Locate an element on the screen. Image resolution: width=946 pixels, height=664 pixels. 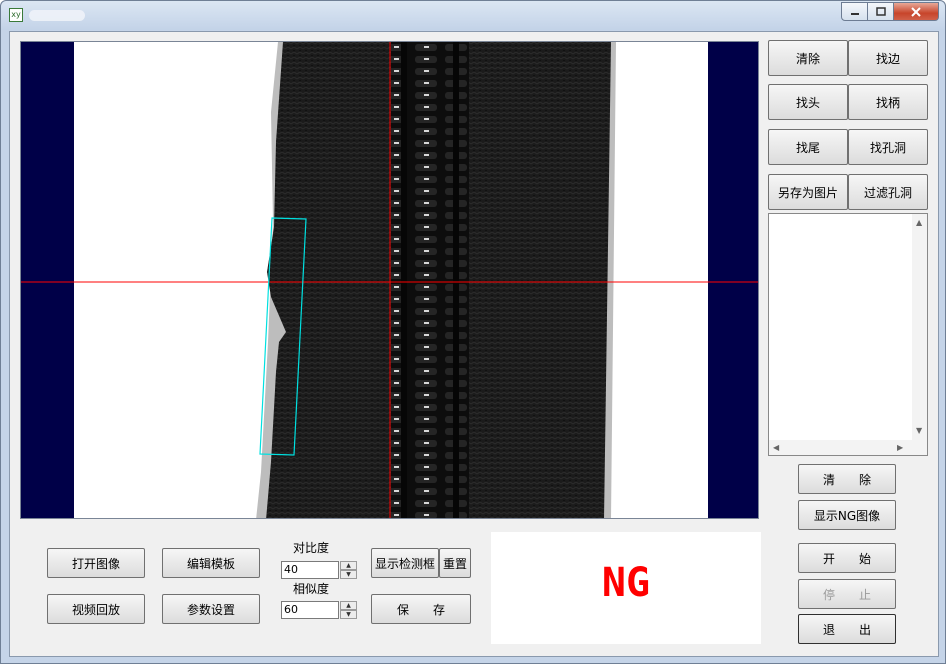
param-settings-button: 参数设置 is located at coordinates (211, 609).